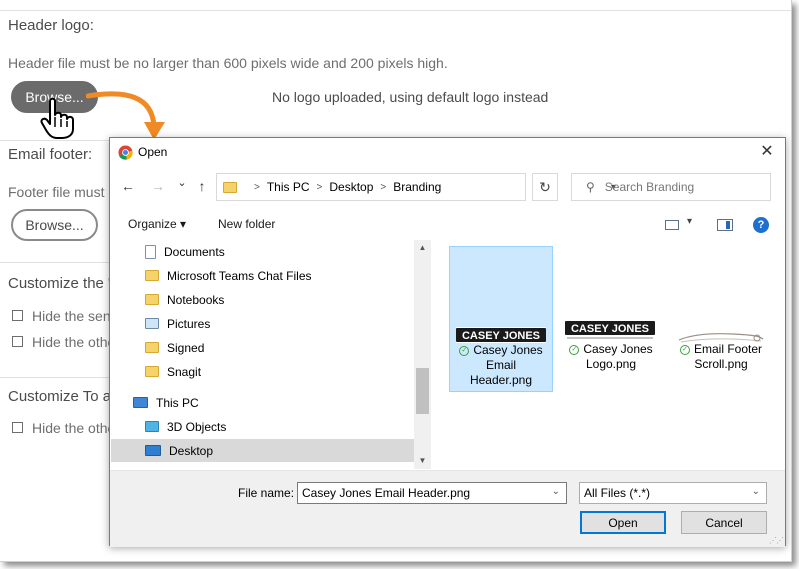  What do you see at coordinates (158, 186) in the screenshot?
I see `forward-arrow-icon: →` at bounding box center [158, 186].